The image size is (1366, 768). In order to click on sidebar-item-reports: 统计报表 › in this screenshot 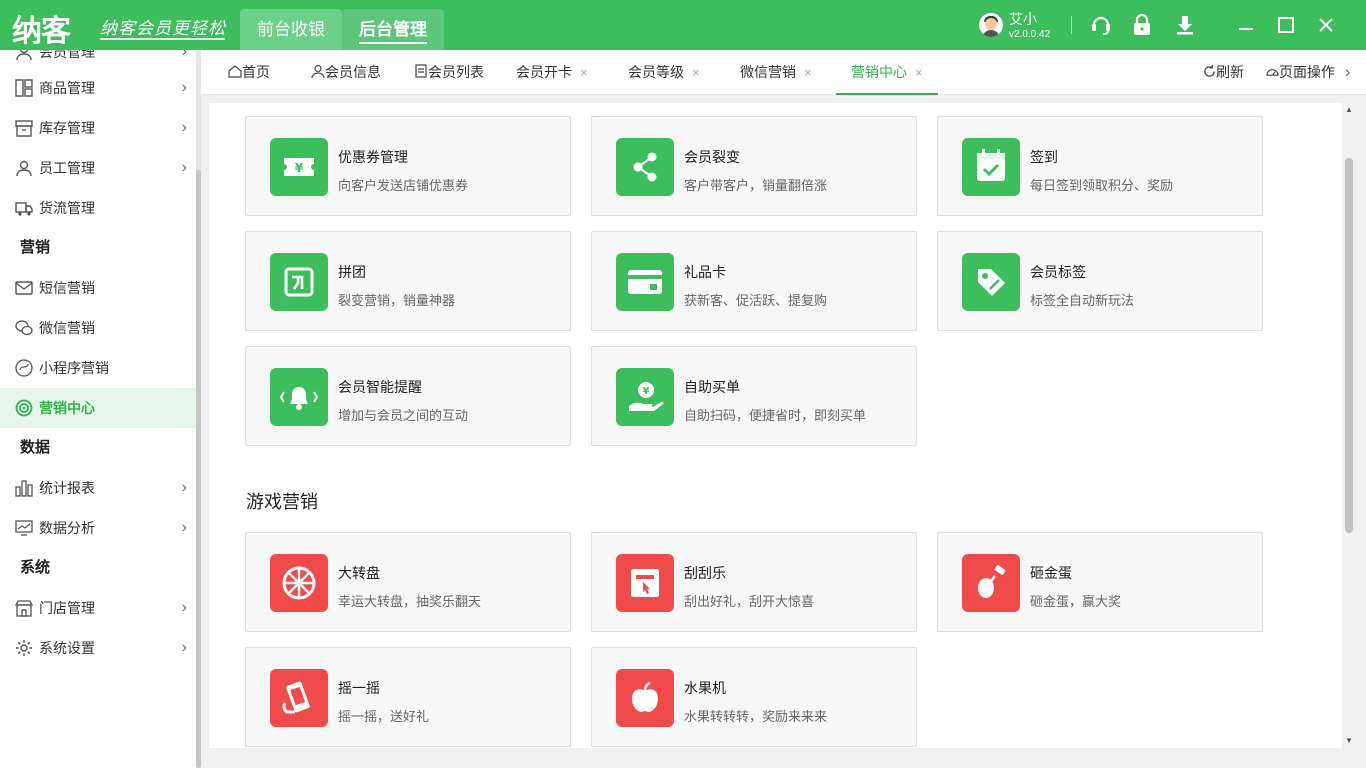, I will do `click(98, 488)`.